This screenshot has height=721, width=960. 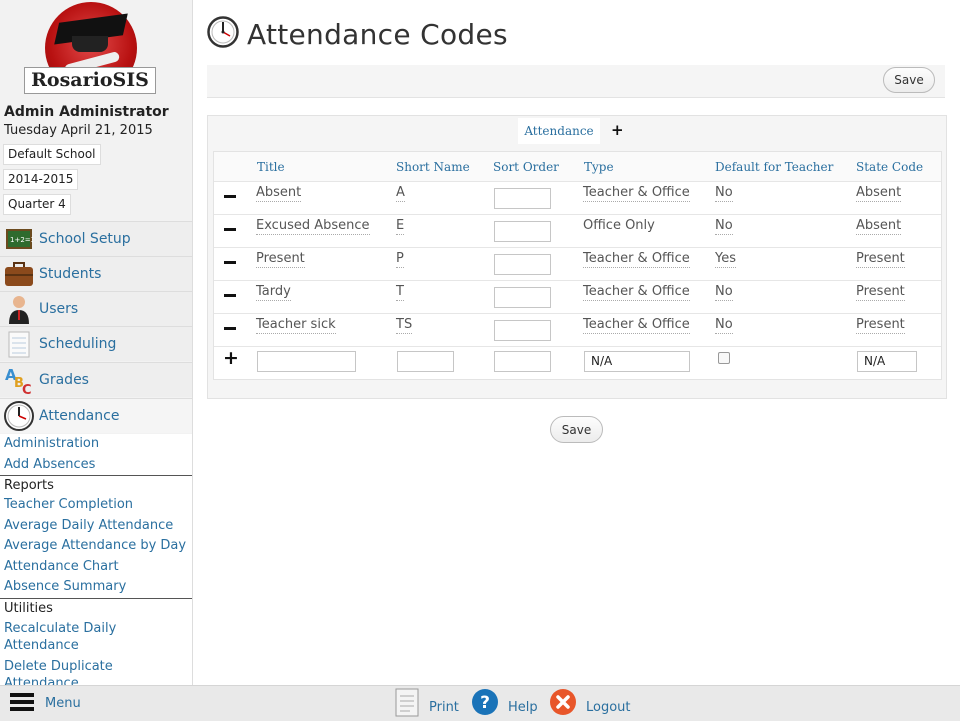 I want to click on menu-label: Attendance, so click(x=79, y=416).